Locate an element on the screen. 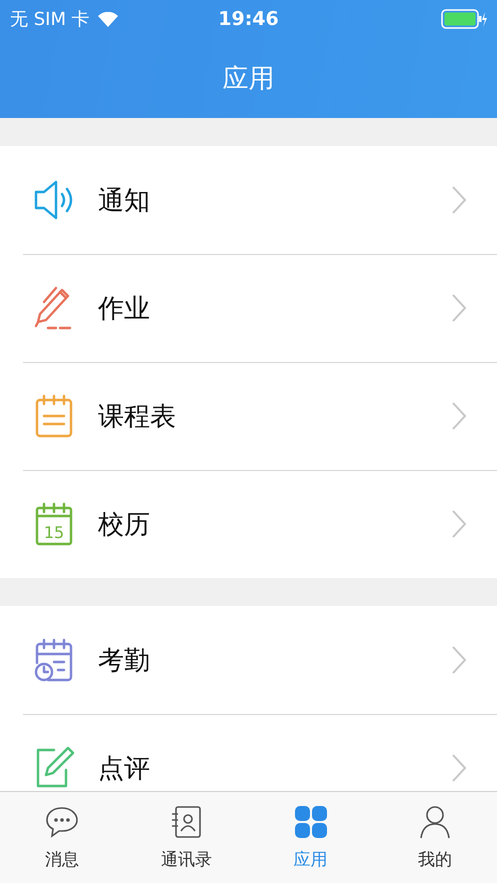  menu-item: 考勤 is located at coordinates (248, 660).